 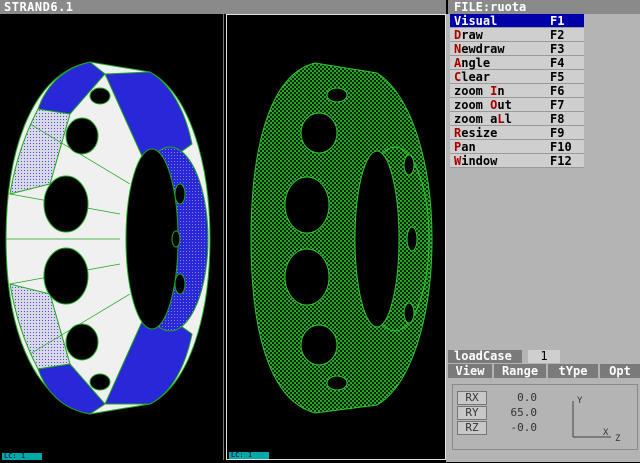 What do you see at coordinates (527, 397) in the screenshot?
I see `rotation-x-value: 0.0` at bounding box center [527, 397].